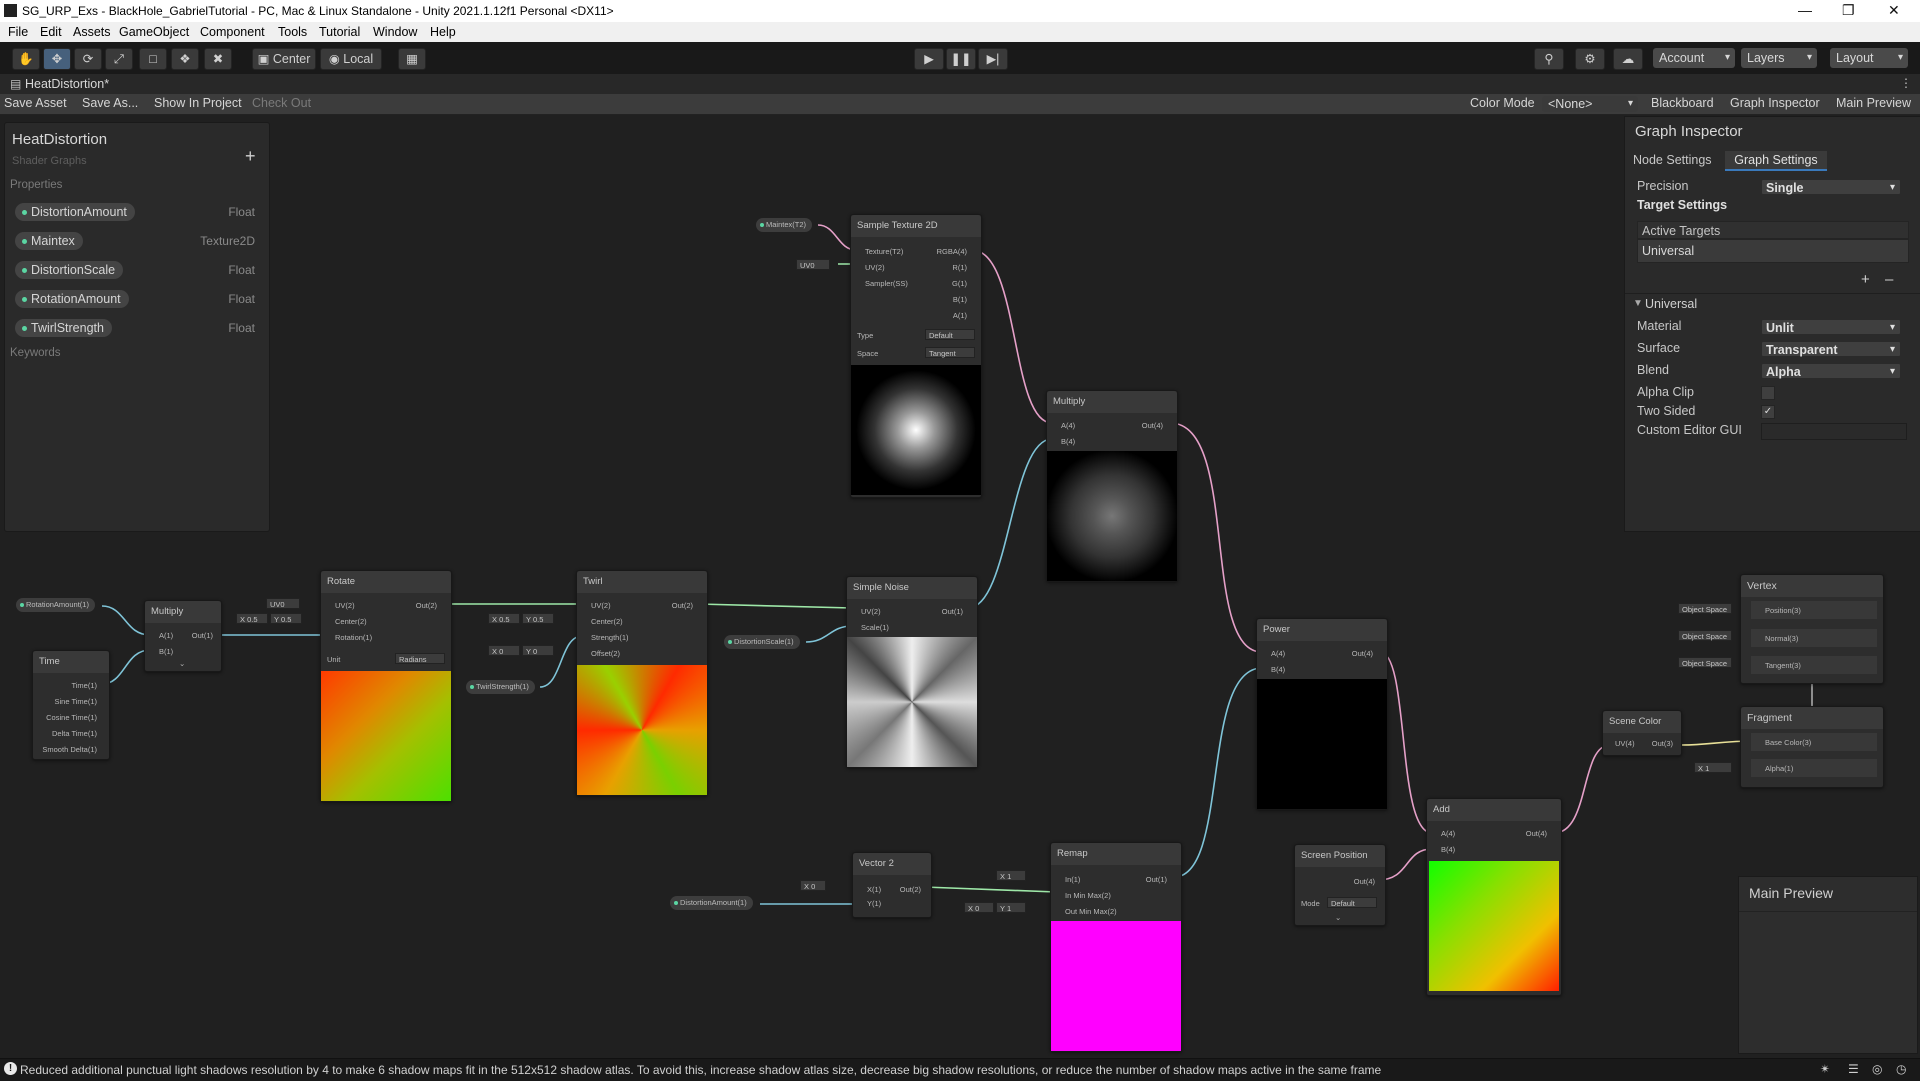 This screenshot has width=1920, height=1081. I want to click on search-icon: ⚲, so click(1549, 59).